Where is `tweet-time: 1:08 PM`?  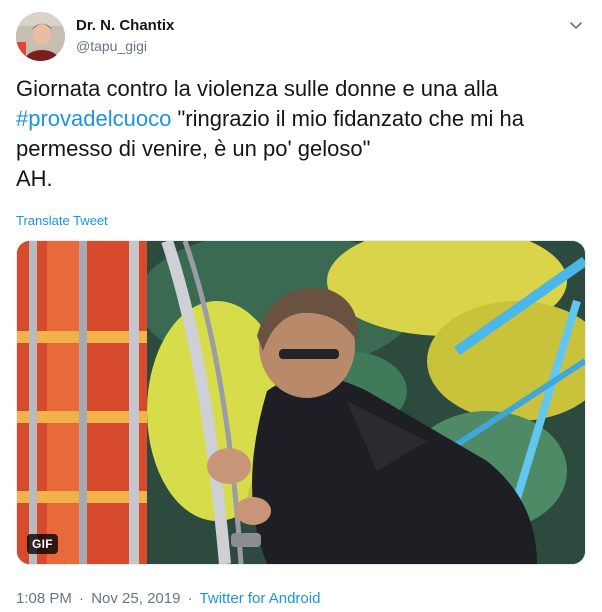
tweet-time: 1:08 PM is located at coordinates (44, 598).